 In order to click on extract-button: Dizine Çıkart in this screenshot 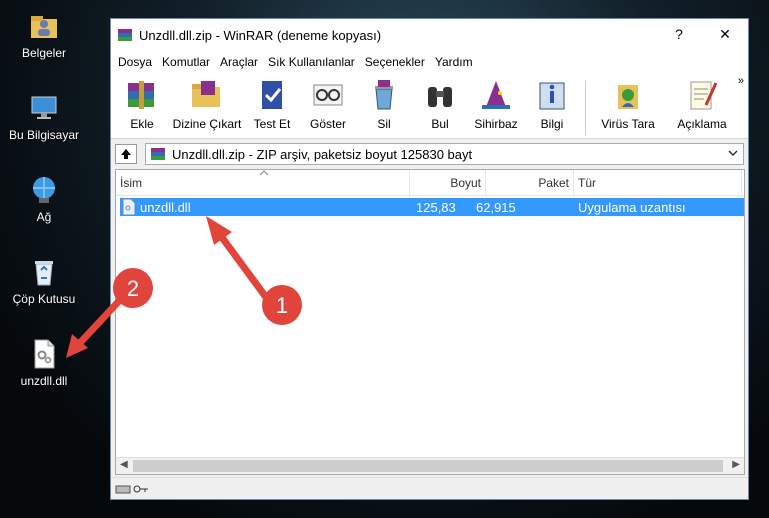, I will do `click(207, 104)`.